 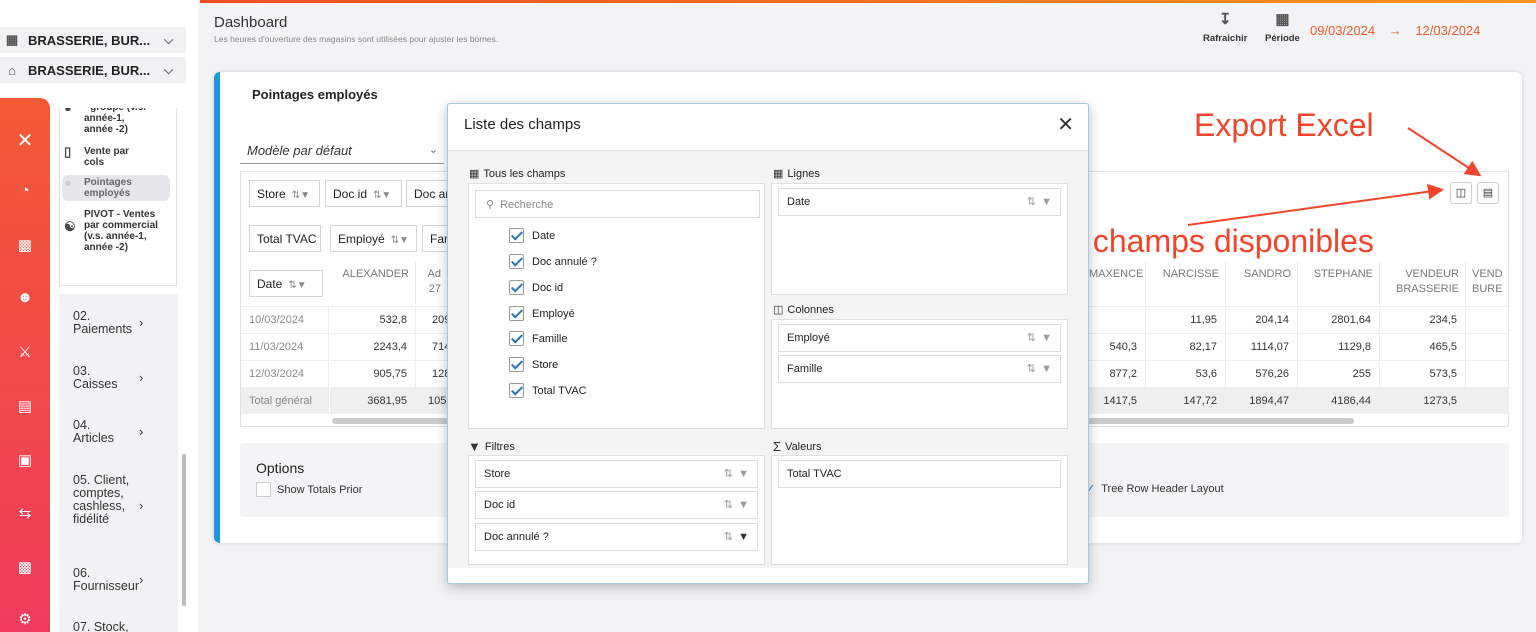 What do you see at coordinates (919, 369) in the screenshot?
I see `columns-field-item: Famille ⇅ ▼` at bounding box center [919, 369].